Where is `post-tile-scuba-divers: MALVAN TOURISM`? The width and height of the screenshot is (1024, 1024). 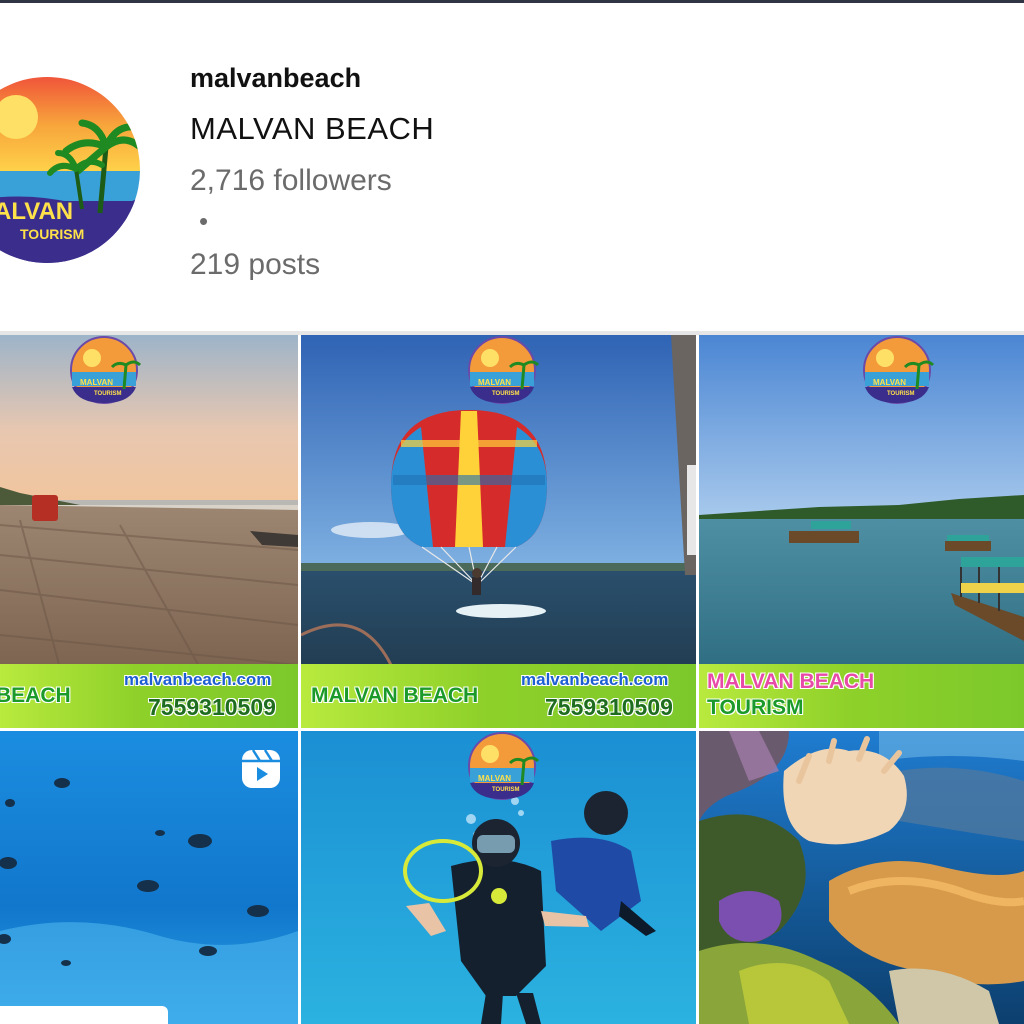
post-tile-scuba-divers: MALVAN TOURISM is located at coordinates (498, 877).